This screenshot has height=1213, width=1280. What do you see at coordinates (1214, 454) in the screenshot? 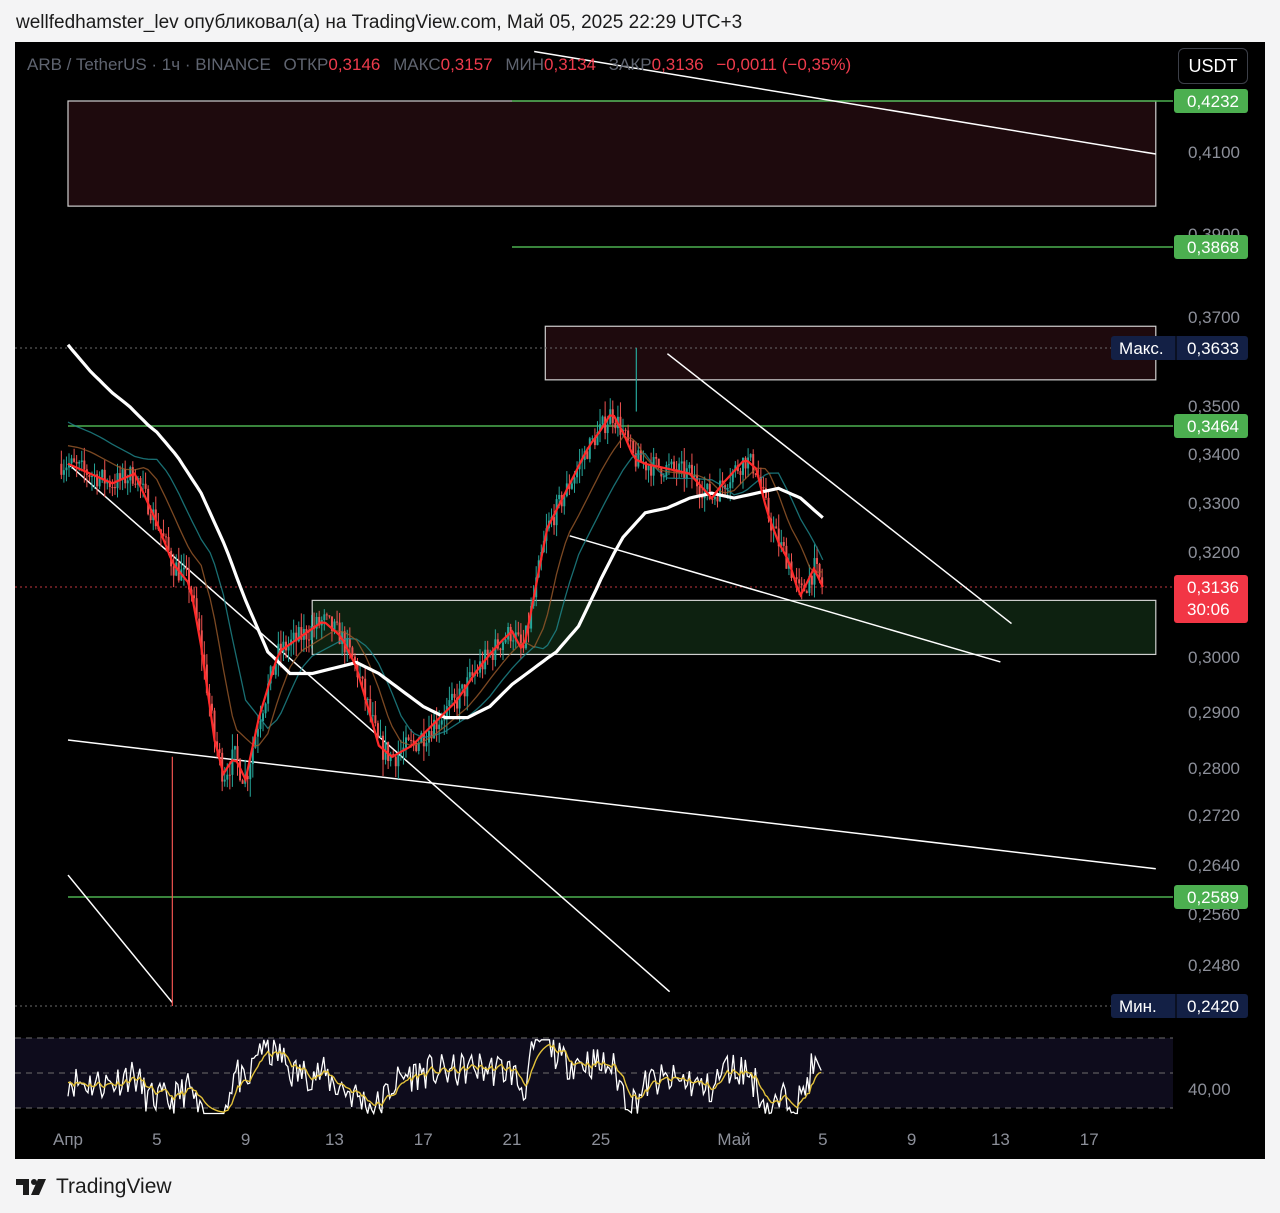
I see `price-tick-label: 0,3400` at bounding box center [1214, 454].